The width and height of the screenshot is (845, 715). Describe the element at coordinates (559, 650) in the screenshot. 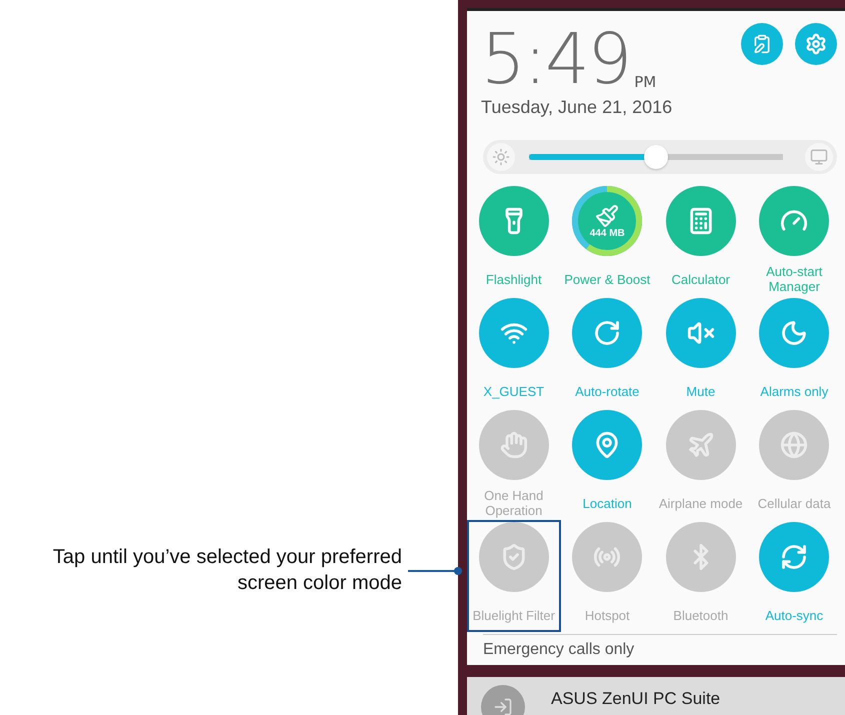

I see `status-text: Emergency calls only` at that location.